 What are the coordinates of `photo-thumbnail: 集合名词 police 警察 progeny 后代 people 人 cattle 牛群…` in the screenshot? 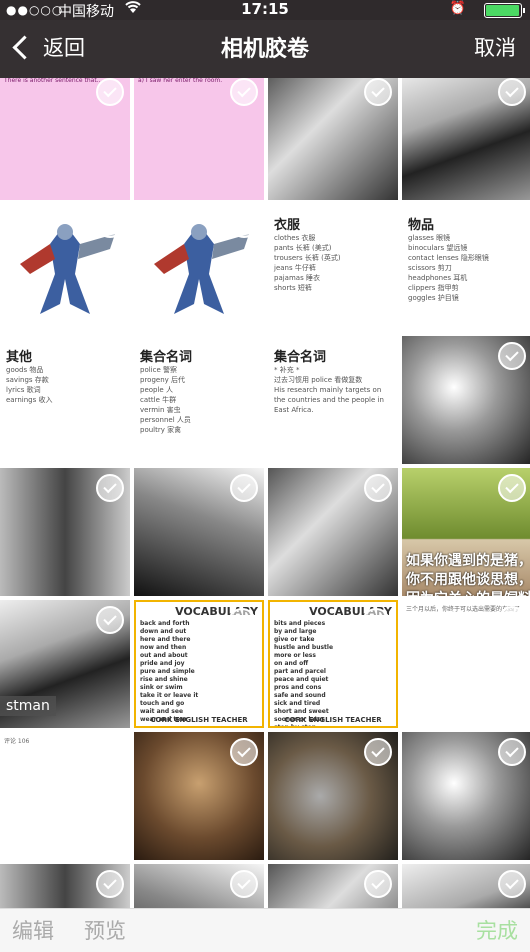 It's located at (199, 400).